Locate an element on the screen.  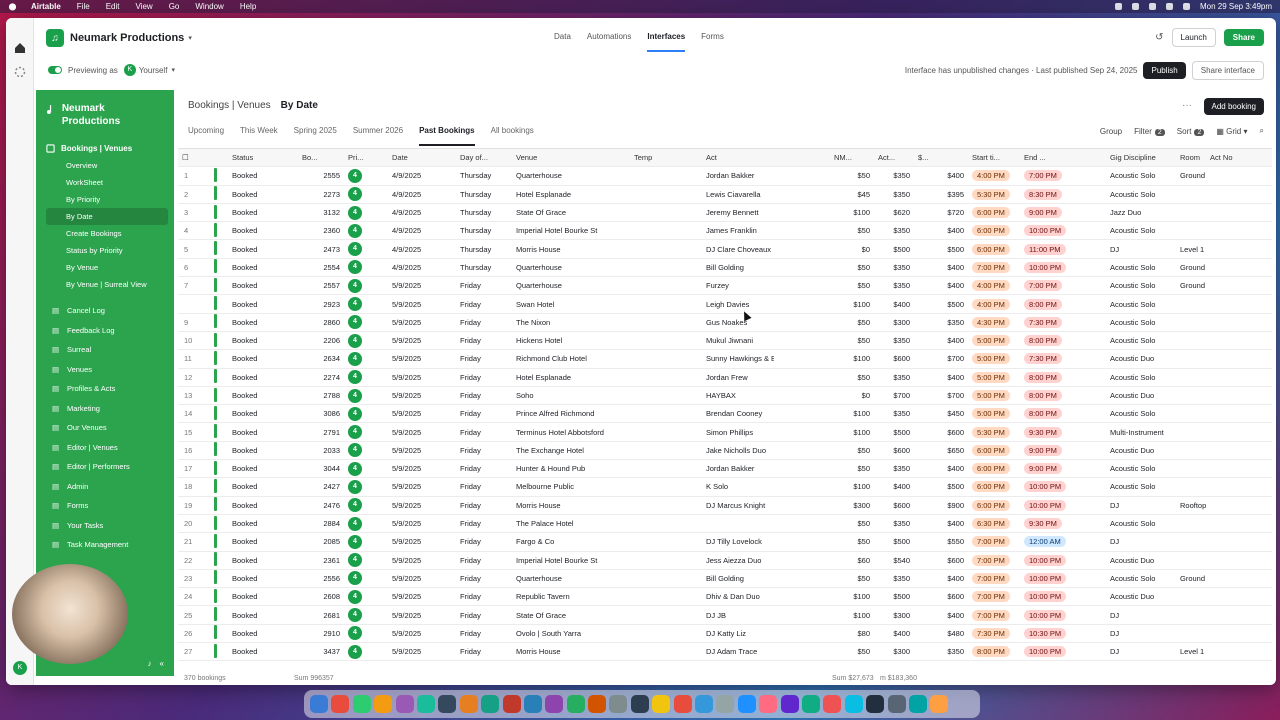
filter-button: Filter 2 is located at coordinates (1149, 131).